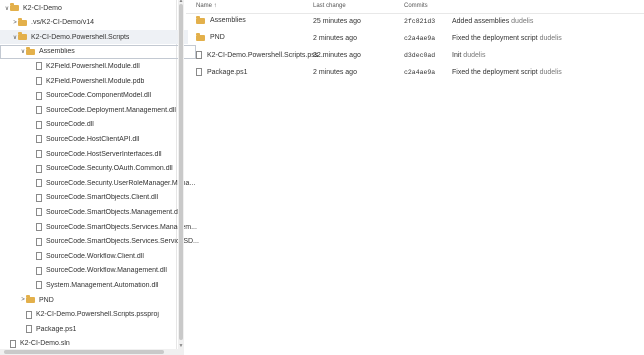  Describe the element at coordinates (111, 110) in the screenshot. I see `tree-item-label: SourceCode.Deployment.Management.dll` at that location.